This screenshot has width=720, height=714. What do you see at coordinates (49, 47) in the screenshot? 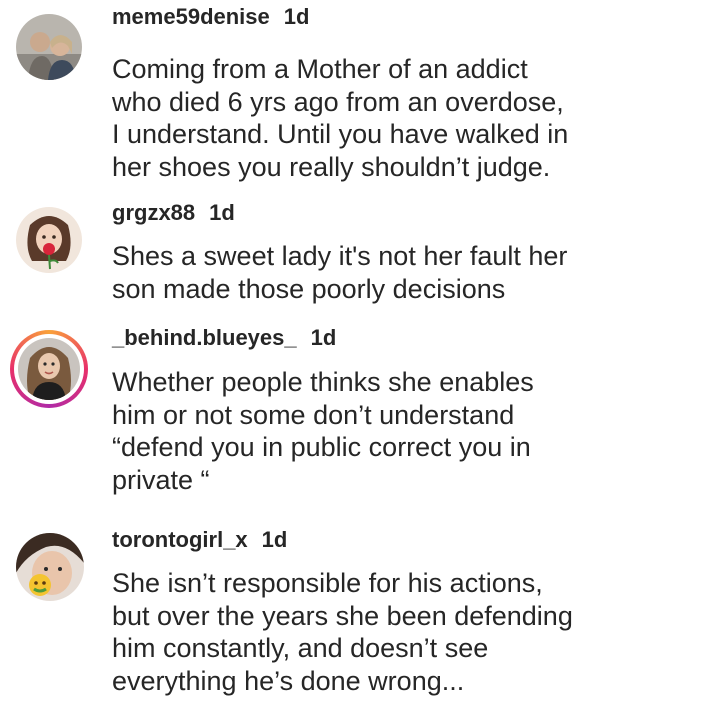
I see `couple-photo-avatar` at bounding box center [49, 47].